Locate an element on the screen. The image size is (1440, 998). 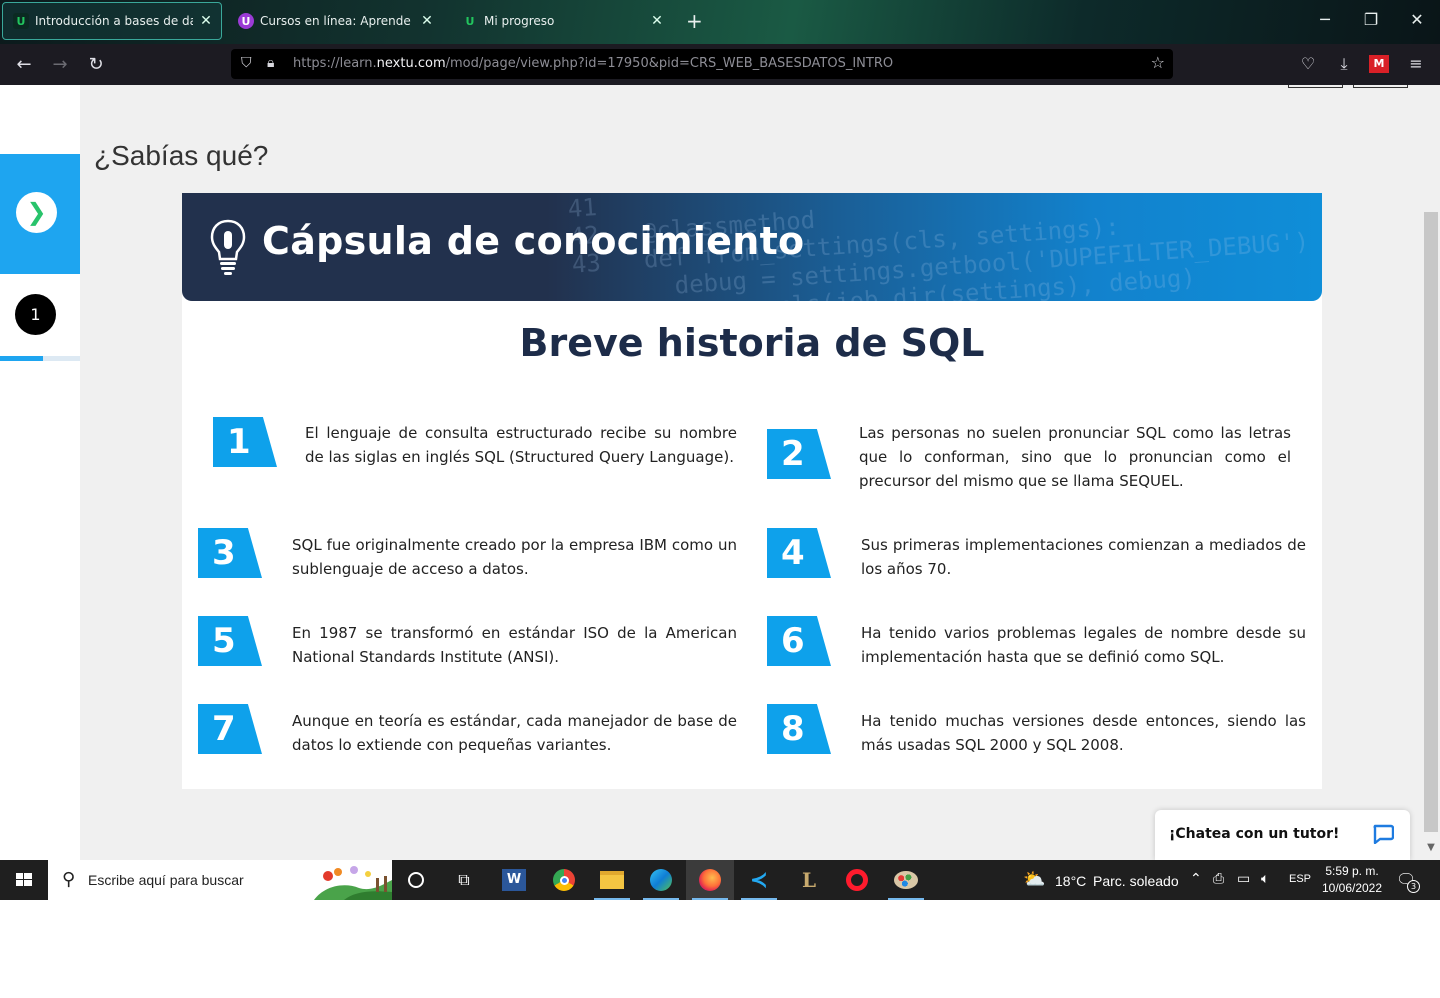
weather-desc: Parc. soleado is located at coordinates (1136, 881).